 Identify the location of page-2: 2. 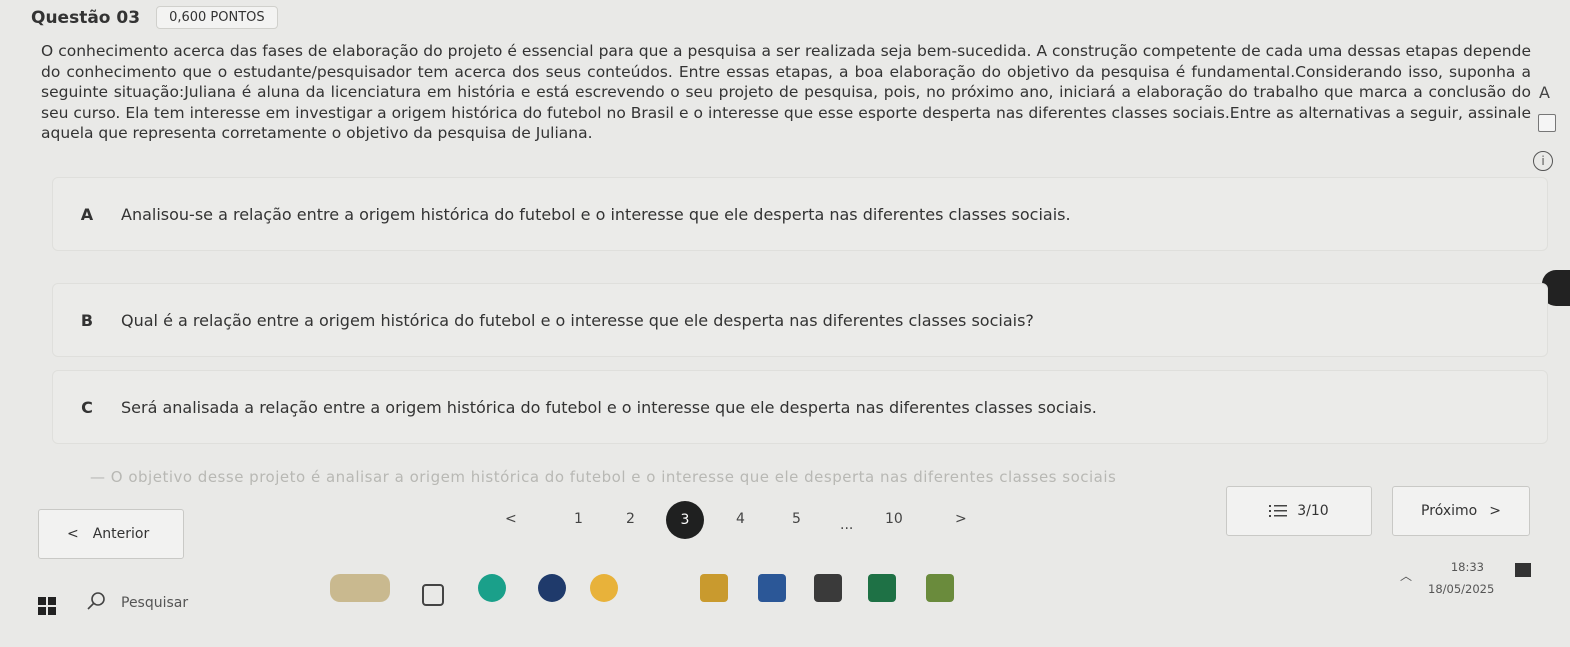
(630, 524).